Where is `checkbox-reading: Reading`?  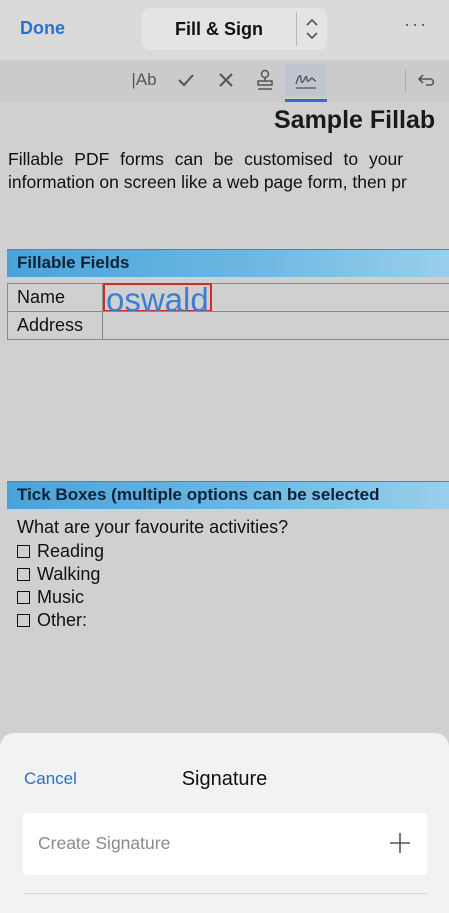
checkbox-reading: Reading is located at coordinates (60, 551).